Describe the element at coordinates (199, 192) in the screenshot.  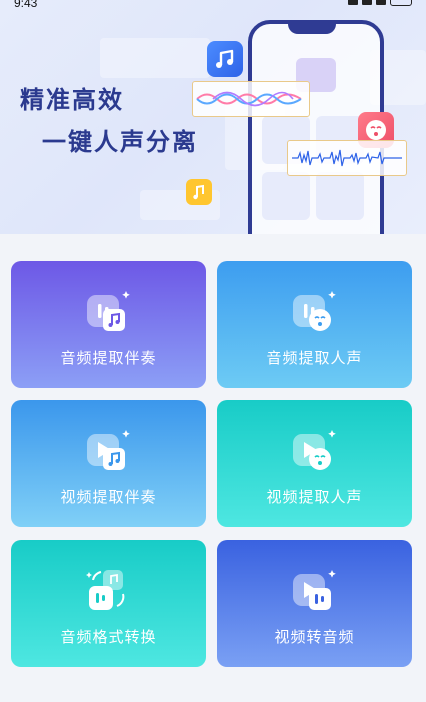
I see `small-music-note-icon` at that location.